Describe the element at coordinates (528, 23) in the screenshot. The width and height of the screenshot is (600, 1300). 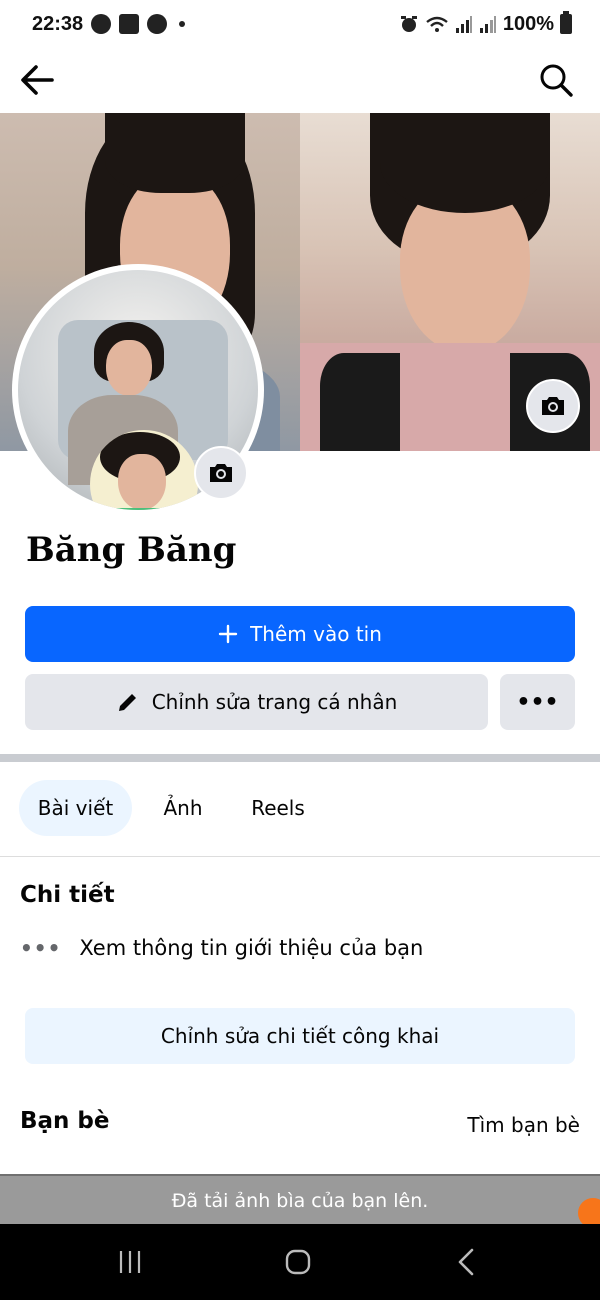
I see `battery-percentage: 100%` at that location.